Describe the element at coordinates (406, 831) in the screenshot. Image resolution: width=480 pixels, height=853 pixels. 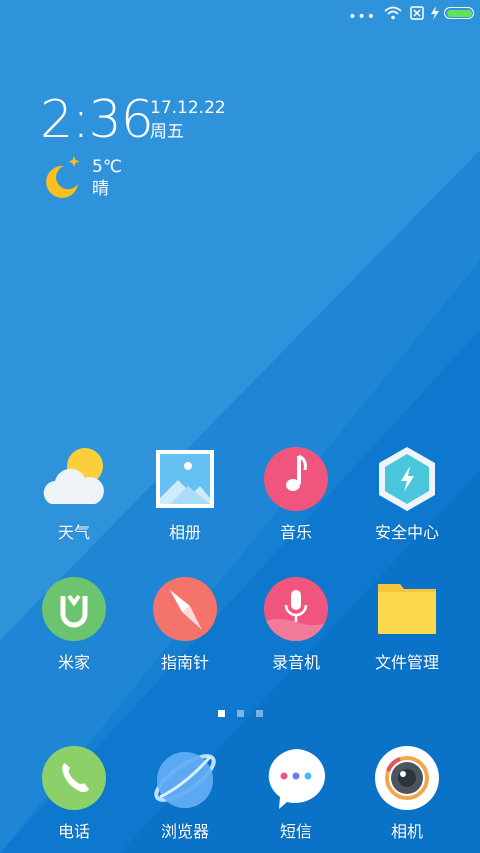
I see `app-label: 相机` at that location.